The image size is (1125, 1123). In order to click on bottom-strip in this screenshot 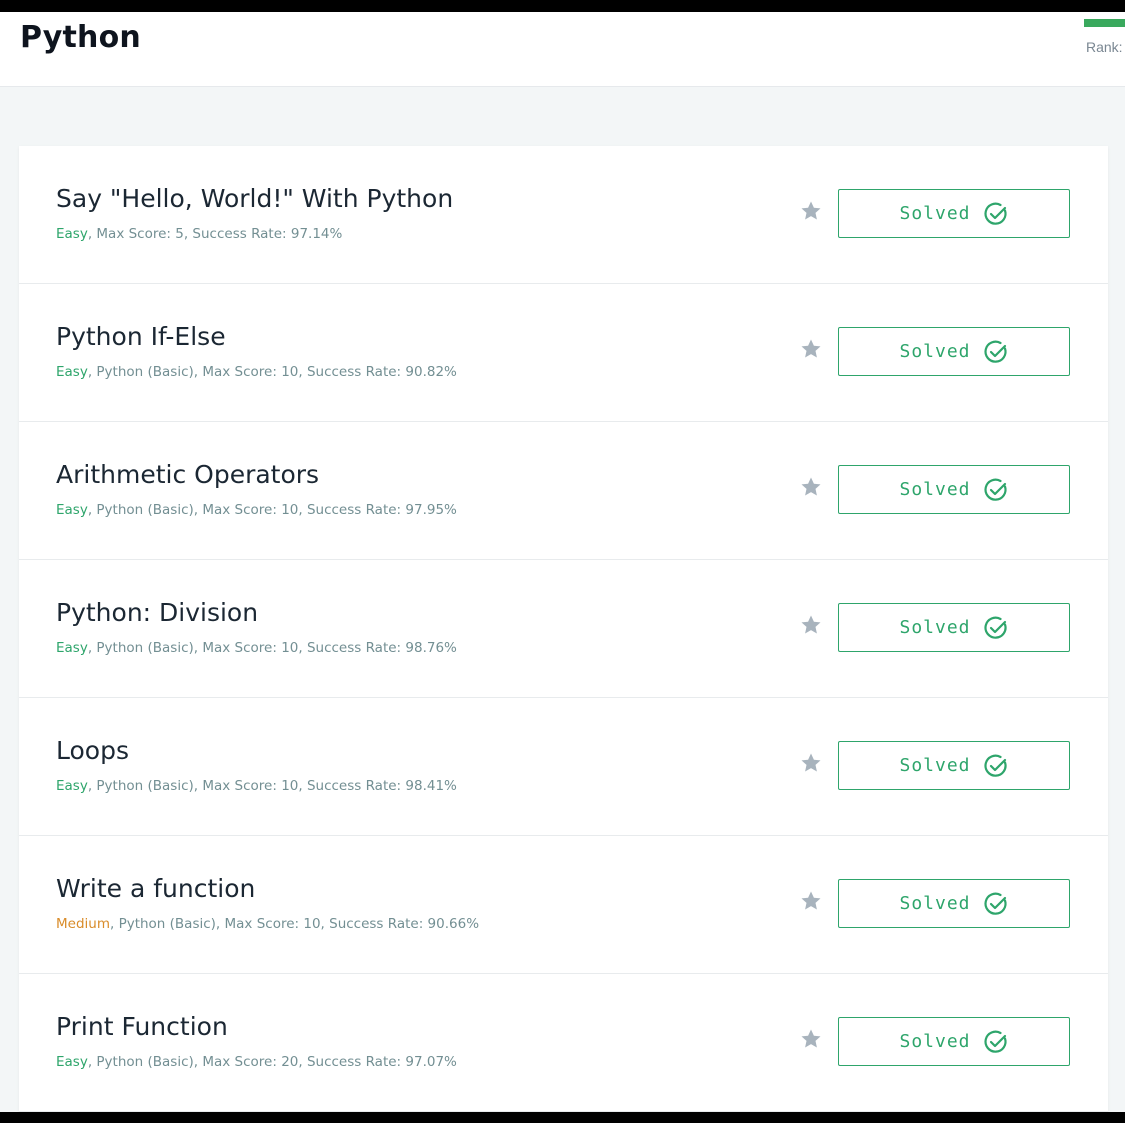, I will do `click(562, 1117)`.